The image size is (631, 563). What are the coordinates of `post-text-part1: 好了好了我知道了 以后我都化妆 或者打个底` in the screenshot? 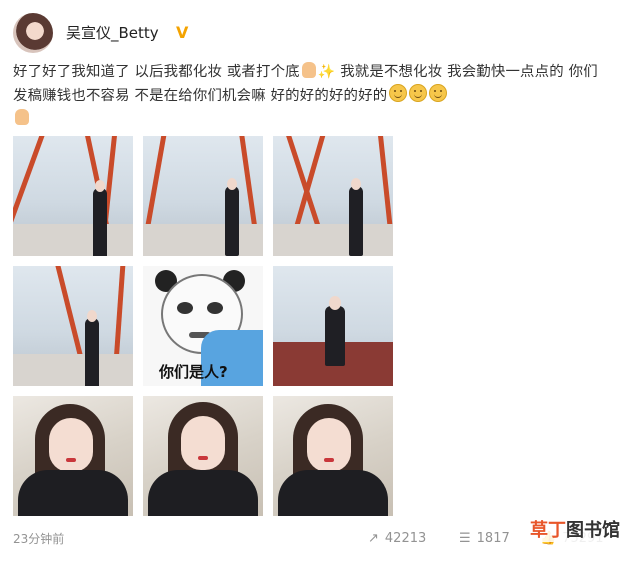 It's located at (156, 72).